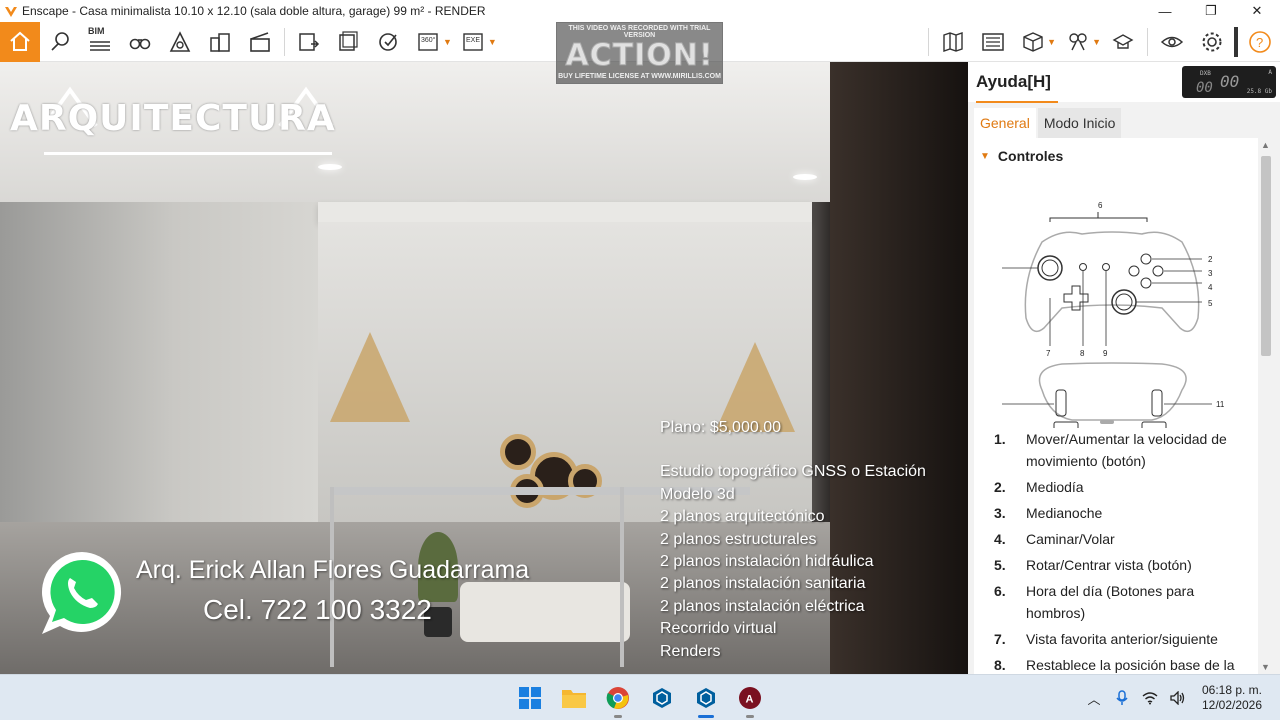 This screenshot has height=720, width=1280. I want to click on action-recorder-button: A, so click(750, 697).